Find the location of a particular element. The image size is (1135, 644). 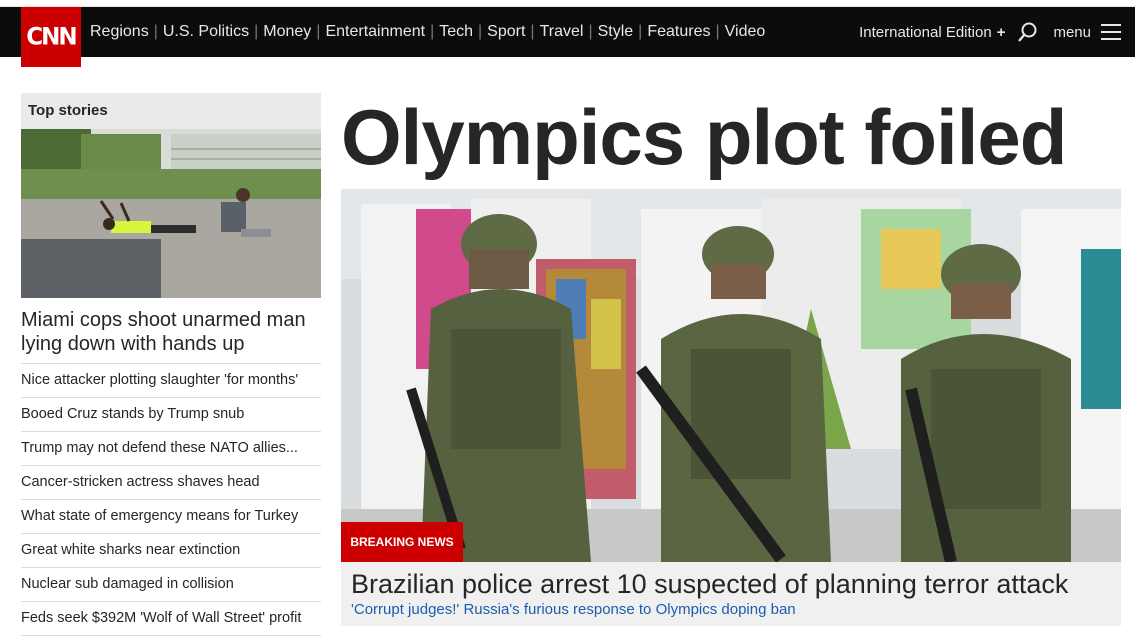

story-link: Great white sharks near extinction is located at coordinates (171, 551).